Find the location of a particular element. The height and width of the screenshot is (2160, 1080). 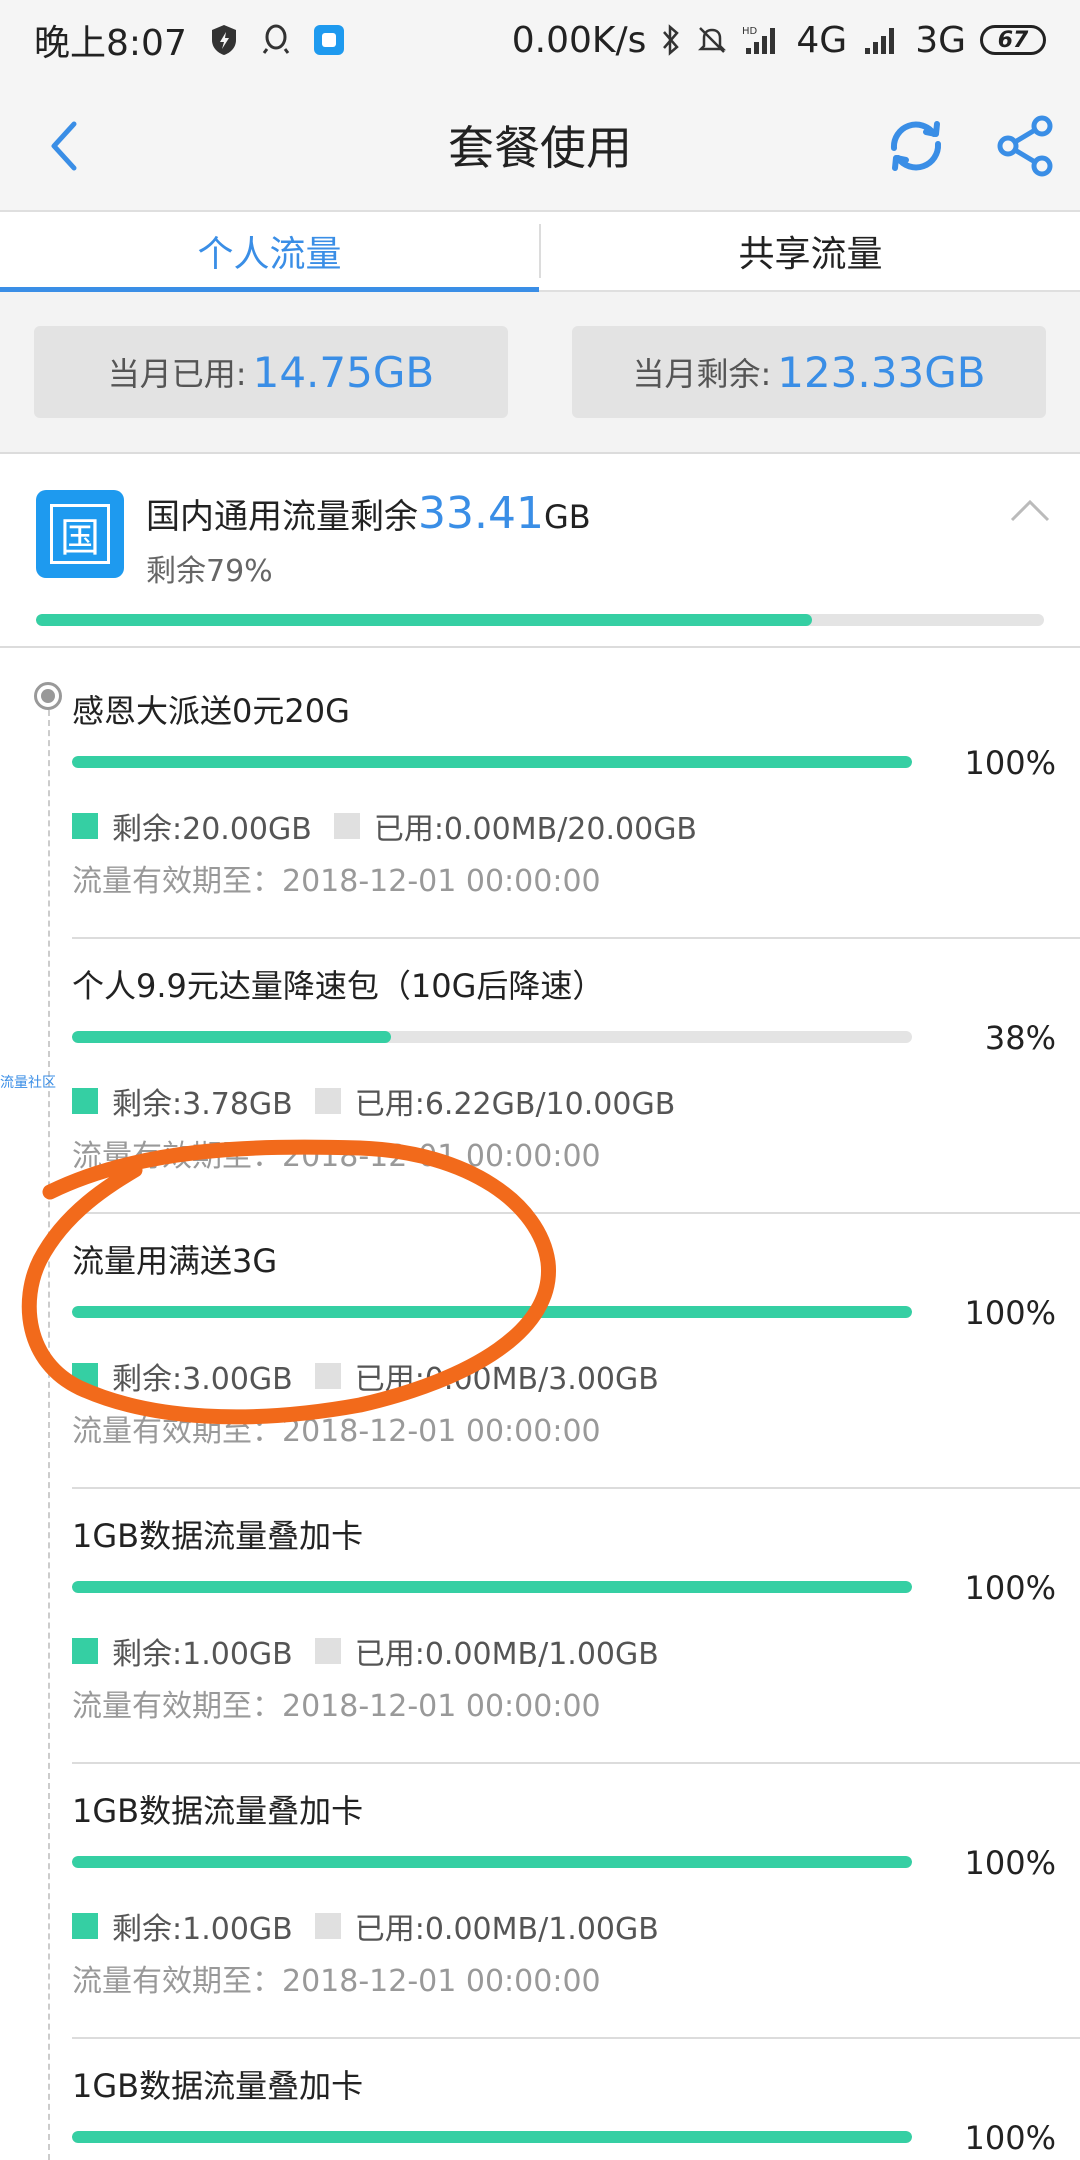

month-used-value: 14.75GB is located at coordinates (343, 372).